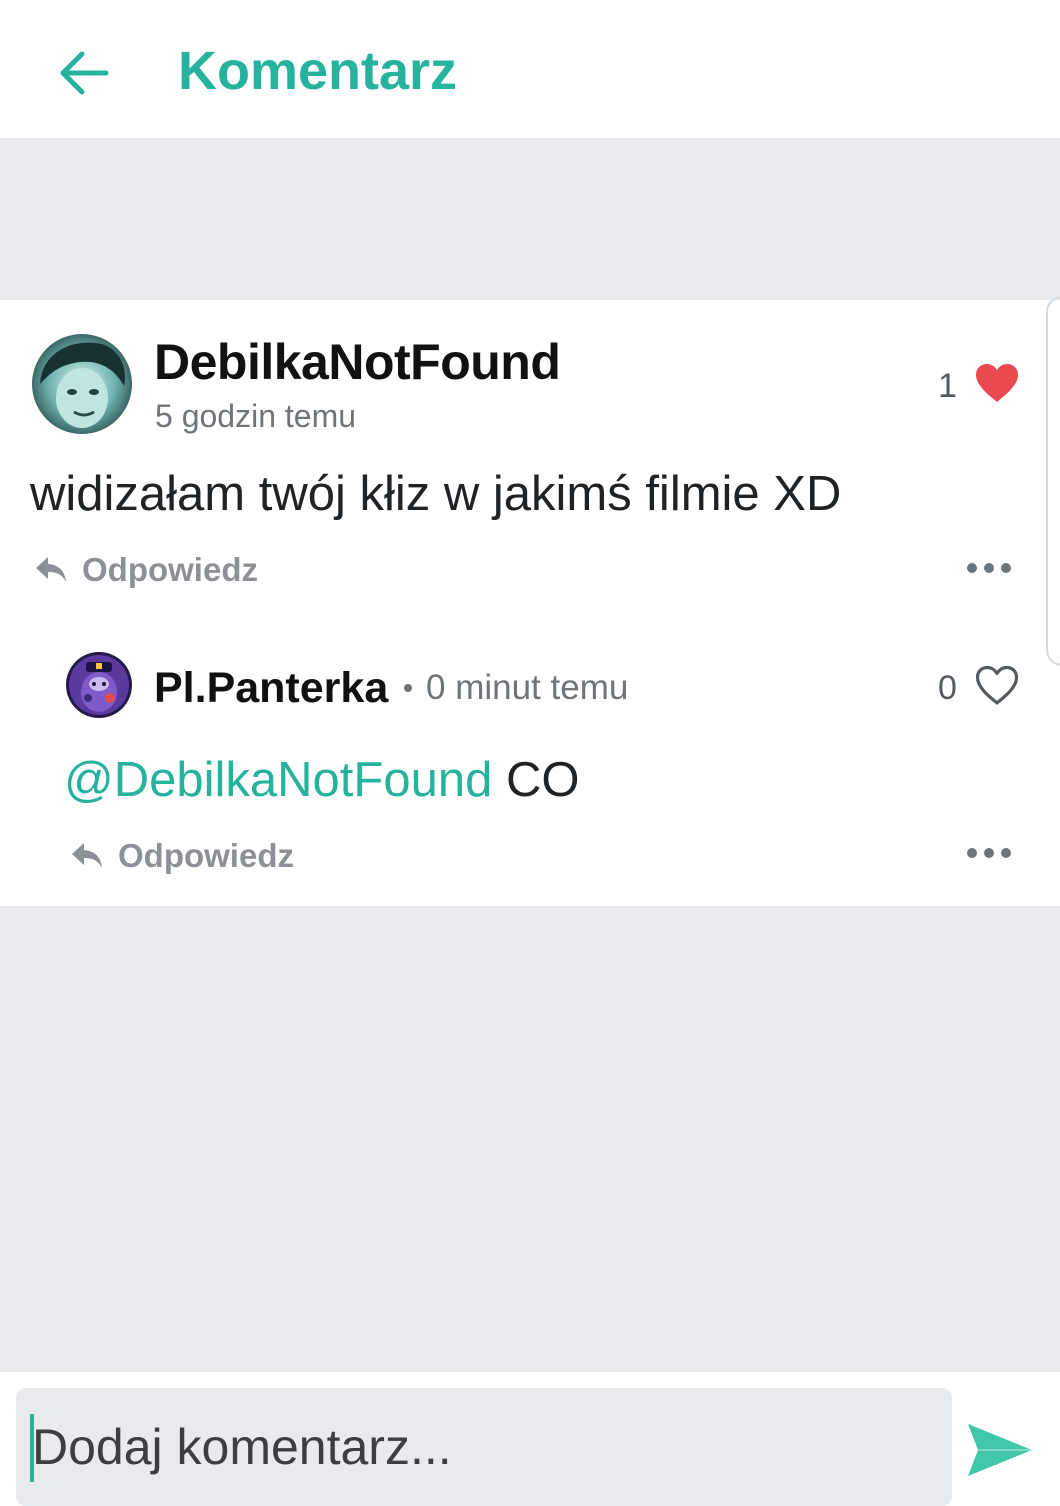 This screenshot has width=1060, height=1506. Describe the element at coordinates (947, 386) in the screenshot. I see `like-count: 1` at that location.